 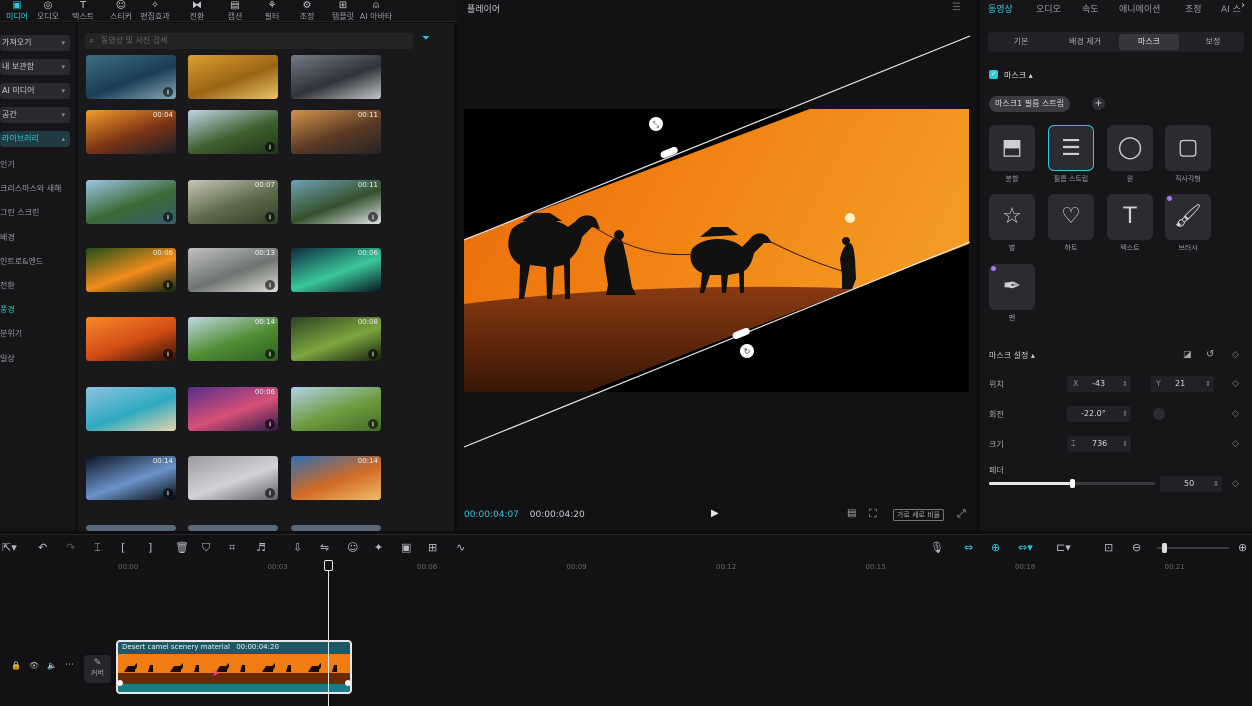 What do you see at coordinates (961, 514) in the screenshot?
I see `fullscreen-icon: ⤢` at bounding box center [961, 514].